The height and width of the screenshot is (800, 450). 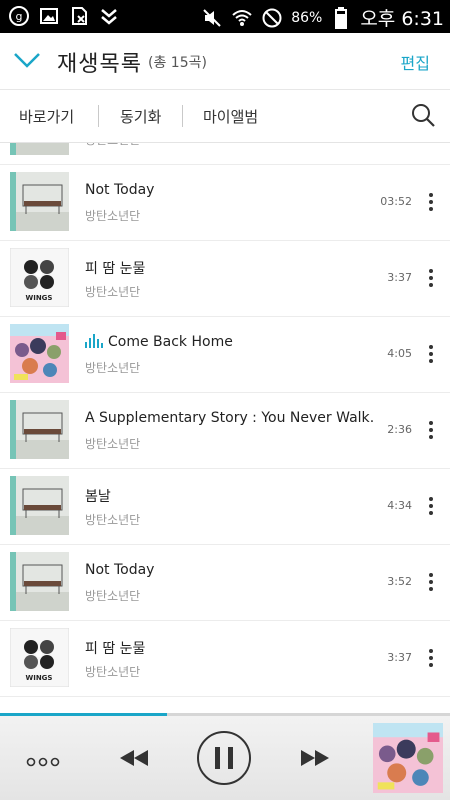 I want to click on tab-sync: 동기화, so click(x=140, y=116).